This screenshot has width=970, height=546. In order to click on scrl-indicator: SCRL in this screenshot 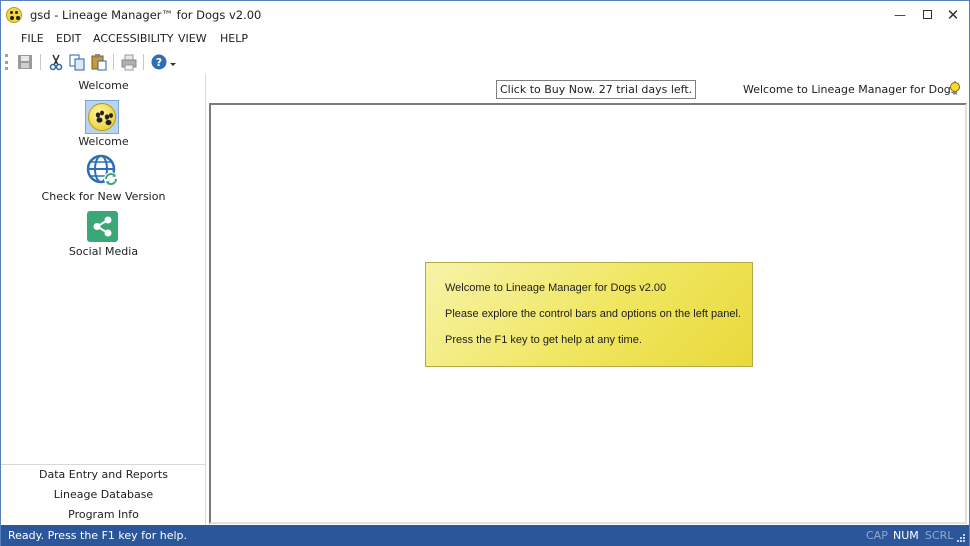, I will do `click(939, 535)`.